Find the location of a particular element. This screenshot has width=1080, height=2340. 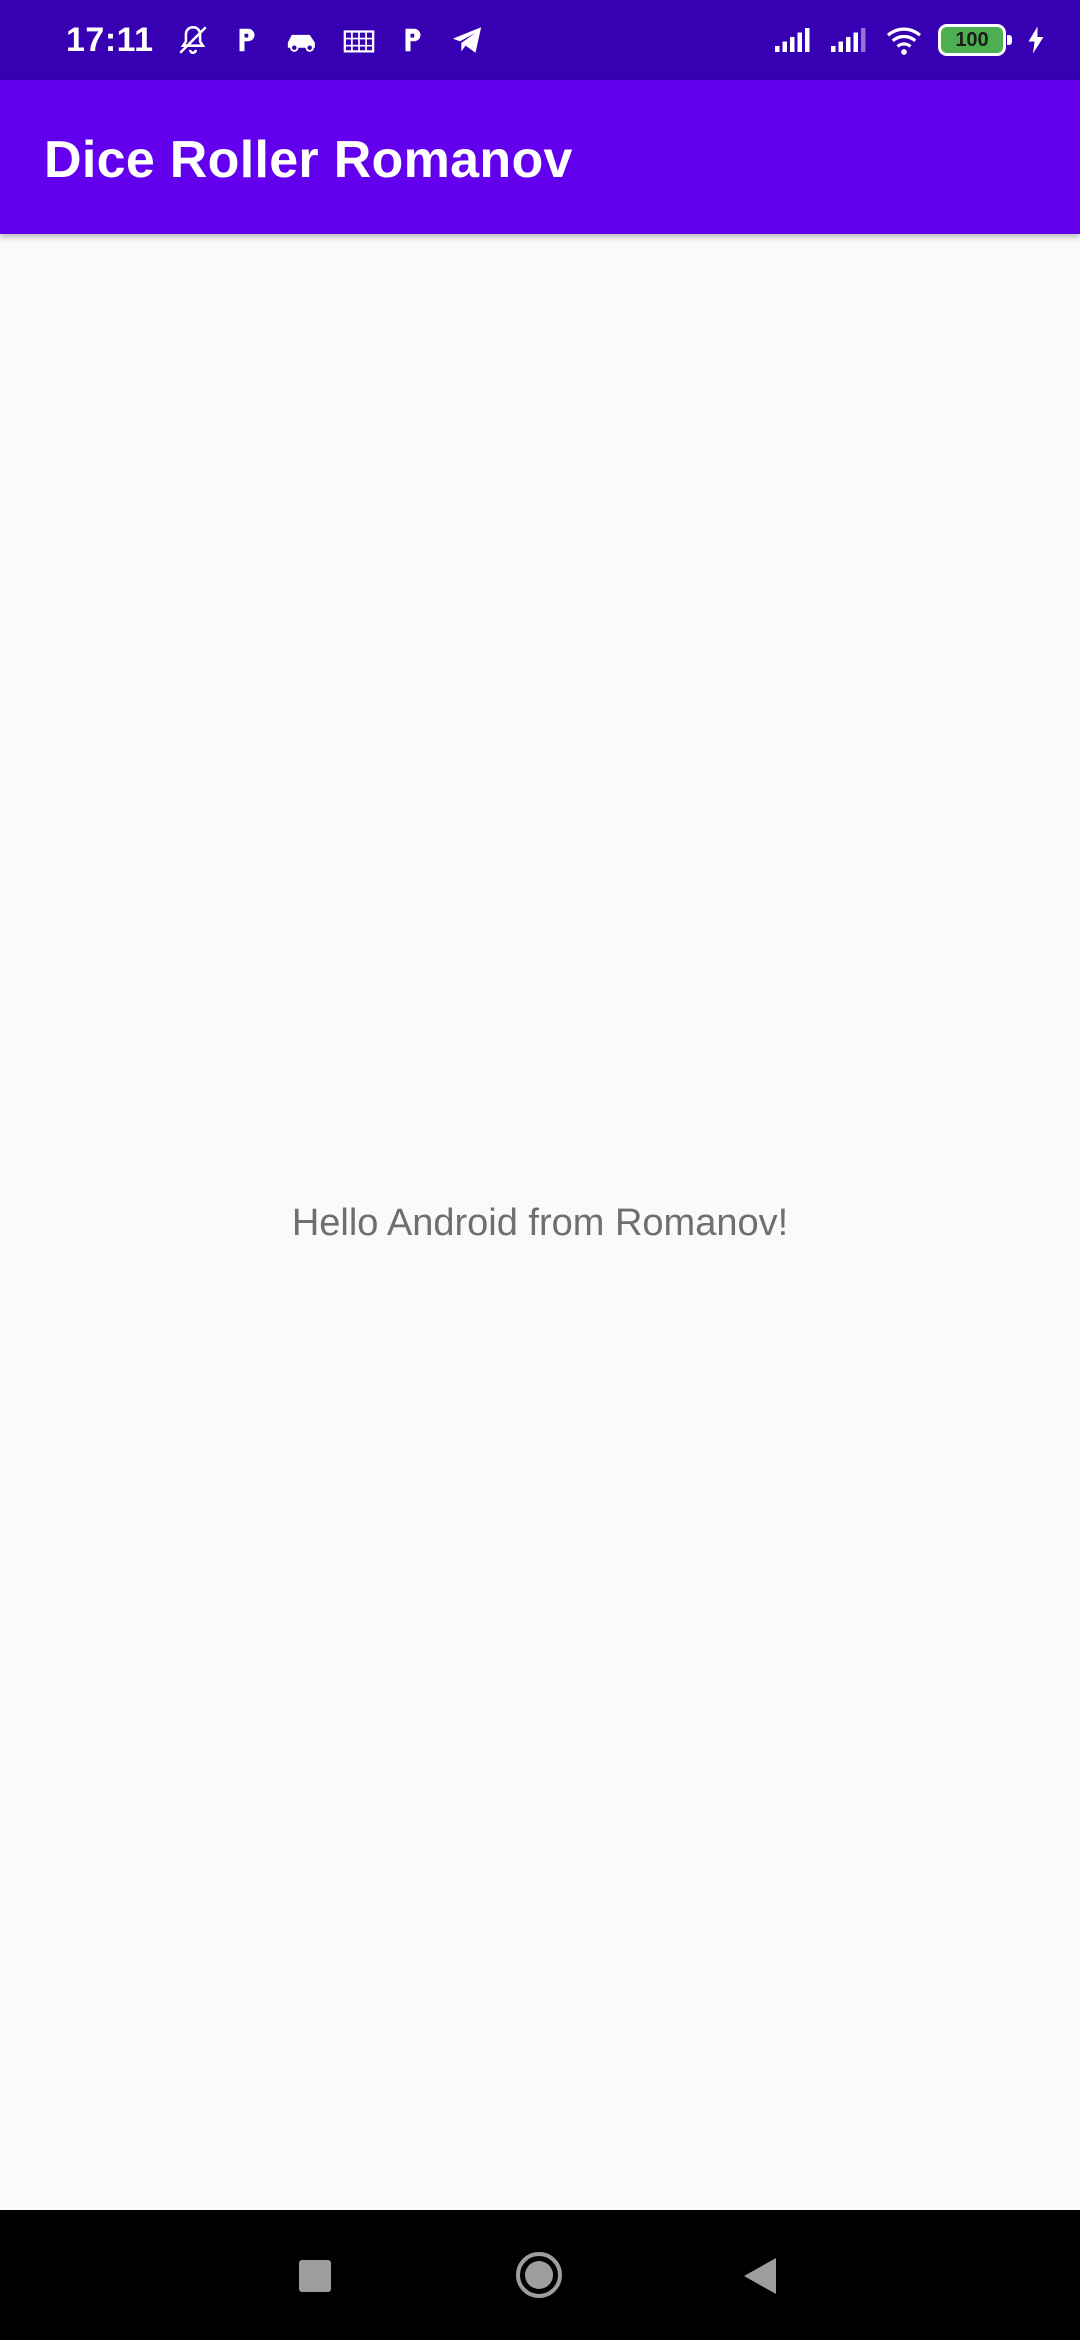

status-time: 17:11 is located at coordinates (110, 39).